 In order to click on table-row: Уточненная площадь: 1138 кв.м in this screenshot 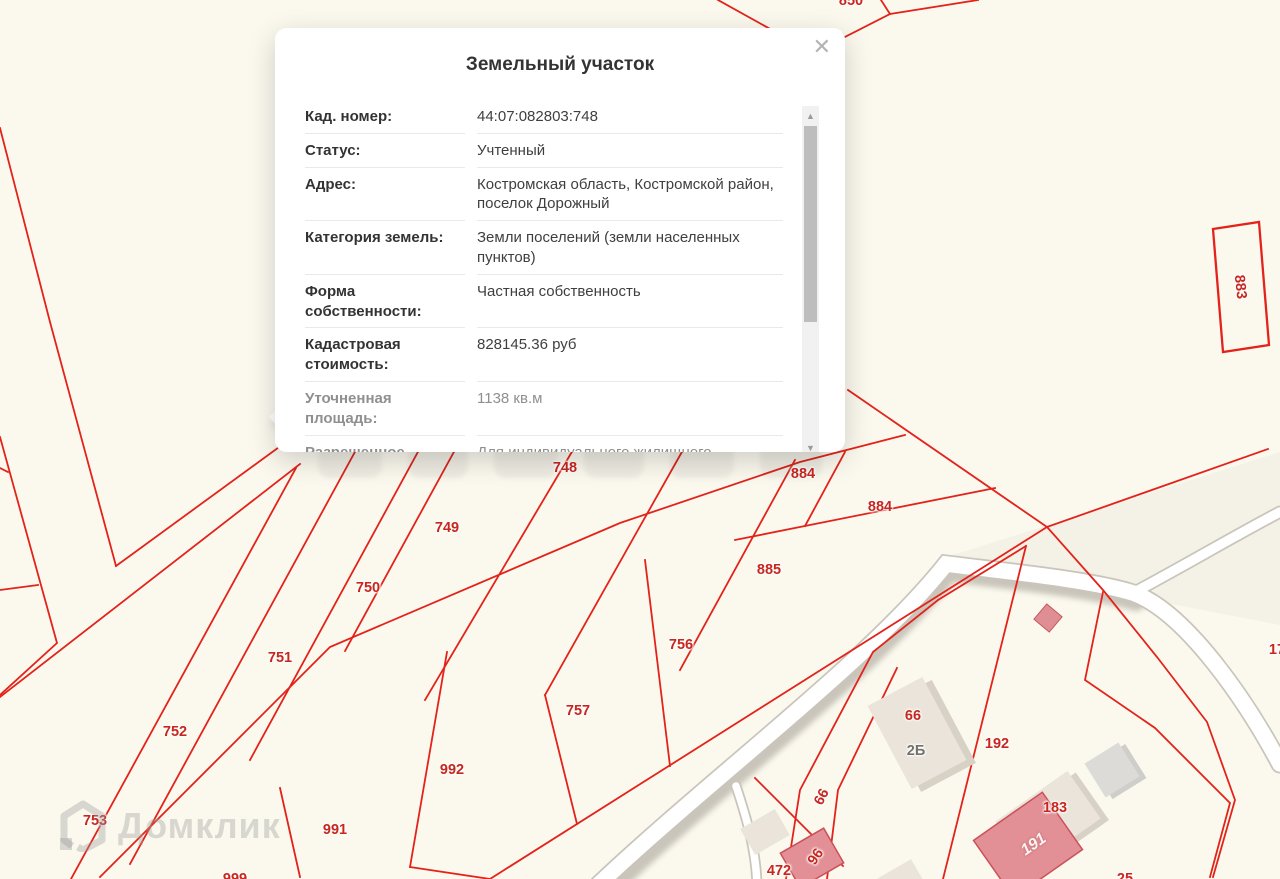, I will do `click(544, 409)`.